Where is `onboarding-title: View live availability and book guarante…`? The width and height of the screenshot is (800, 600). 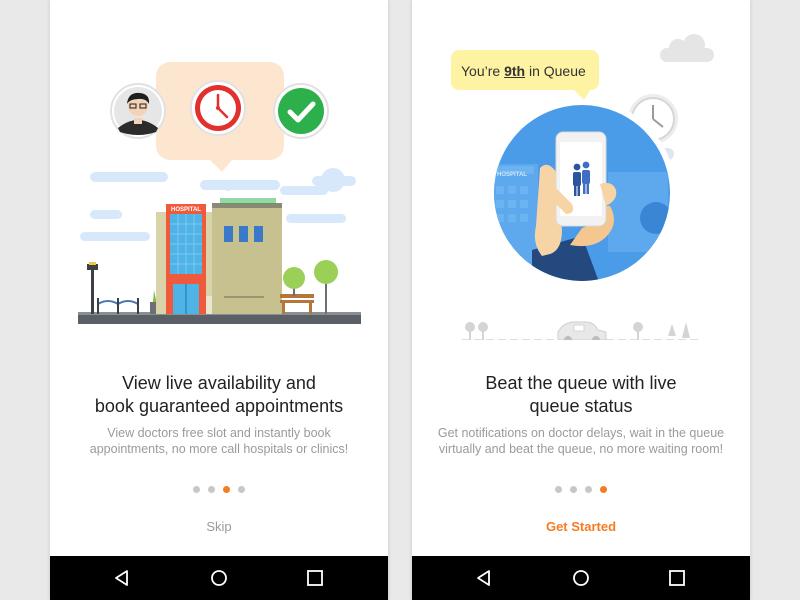
onboarding-title: View live availability and book guarante… is located at coordinates (219, 394).